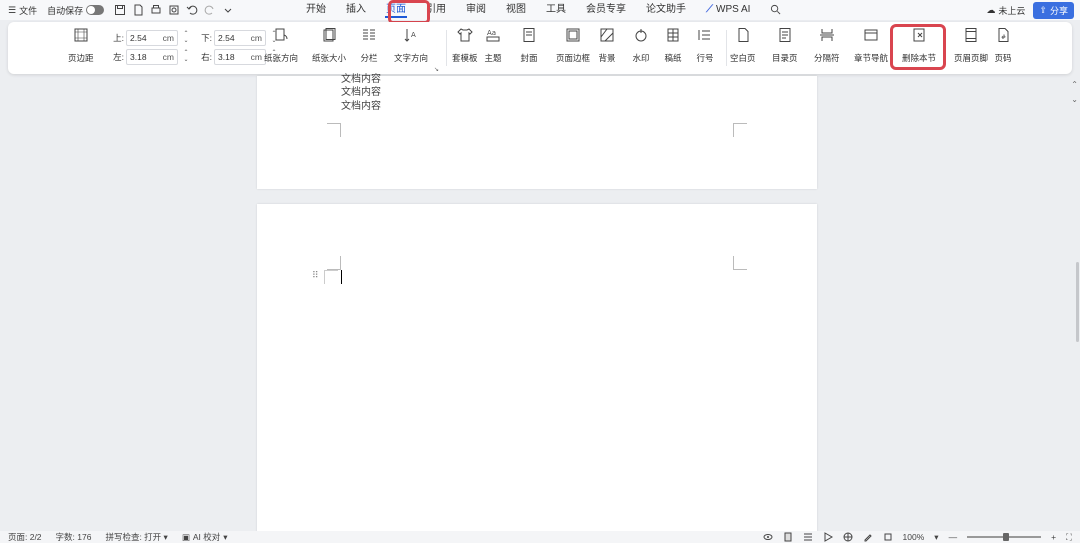  Describe the element at coordinates (788, 537) in the screenshot. I see `page-view-icon` at that location.